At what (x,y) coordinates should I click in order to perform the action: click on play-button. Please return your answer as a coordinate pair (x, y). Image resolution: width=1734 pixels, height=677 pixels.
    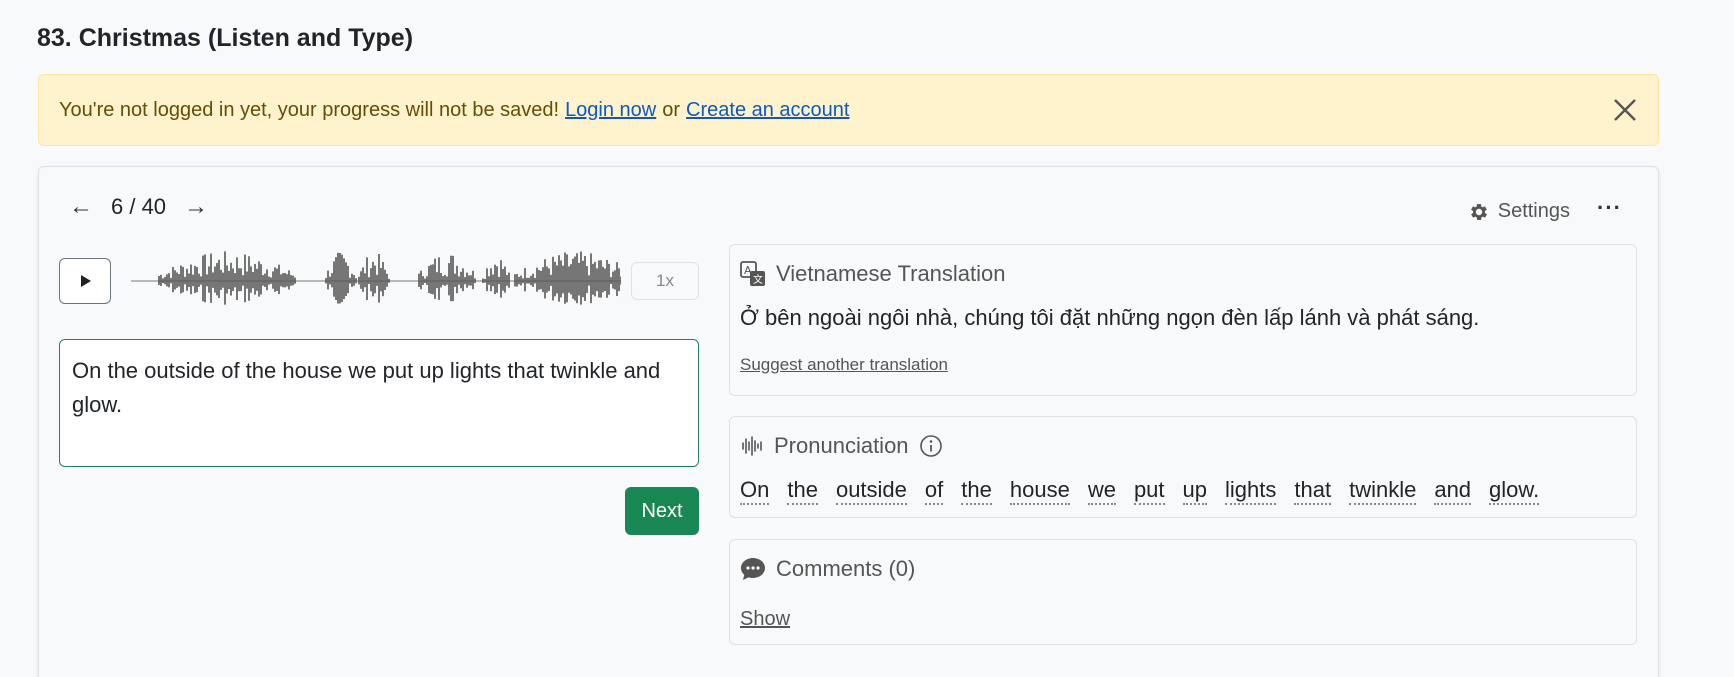
    Looking at the image, I should click on (85, 281).